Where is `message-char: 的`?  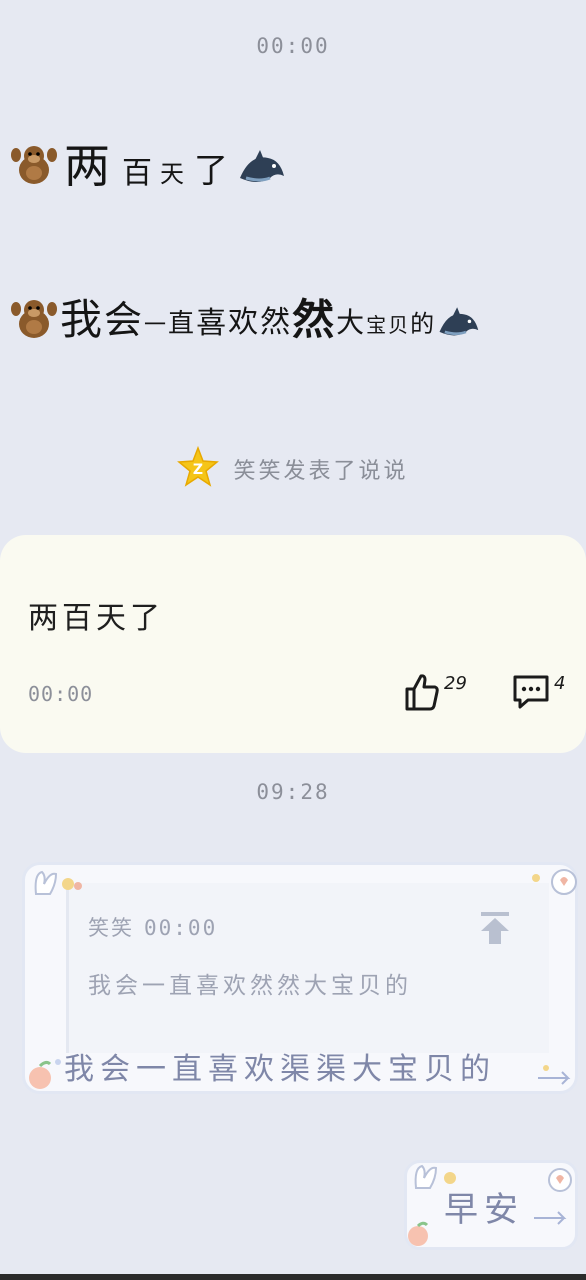
message-char: 的 is located at coordinates (423, 324).